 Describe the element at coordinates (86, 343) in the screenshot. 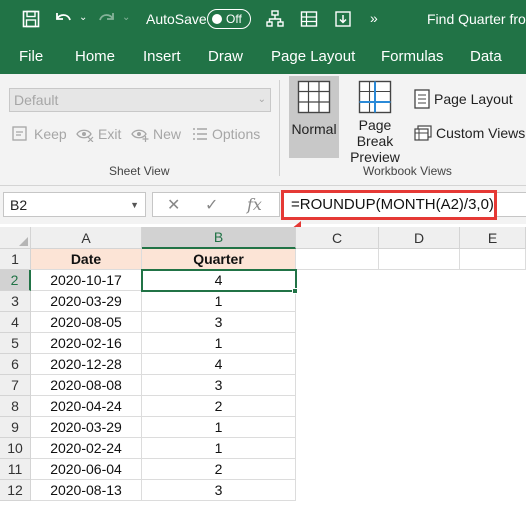

I see `date-cell: 2020-02-16` at that location.